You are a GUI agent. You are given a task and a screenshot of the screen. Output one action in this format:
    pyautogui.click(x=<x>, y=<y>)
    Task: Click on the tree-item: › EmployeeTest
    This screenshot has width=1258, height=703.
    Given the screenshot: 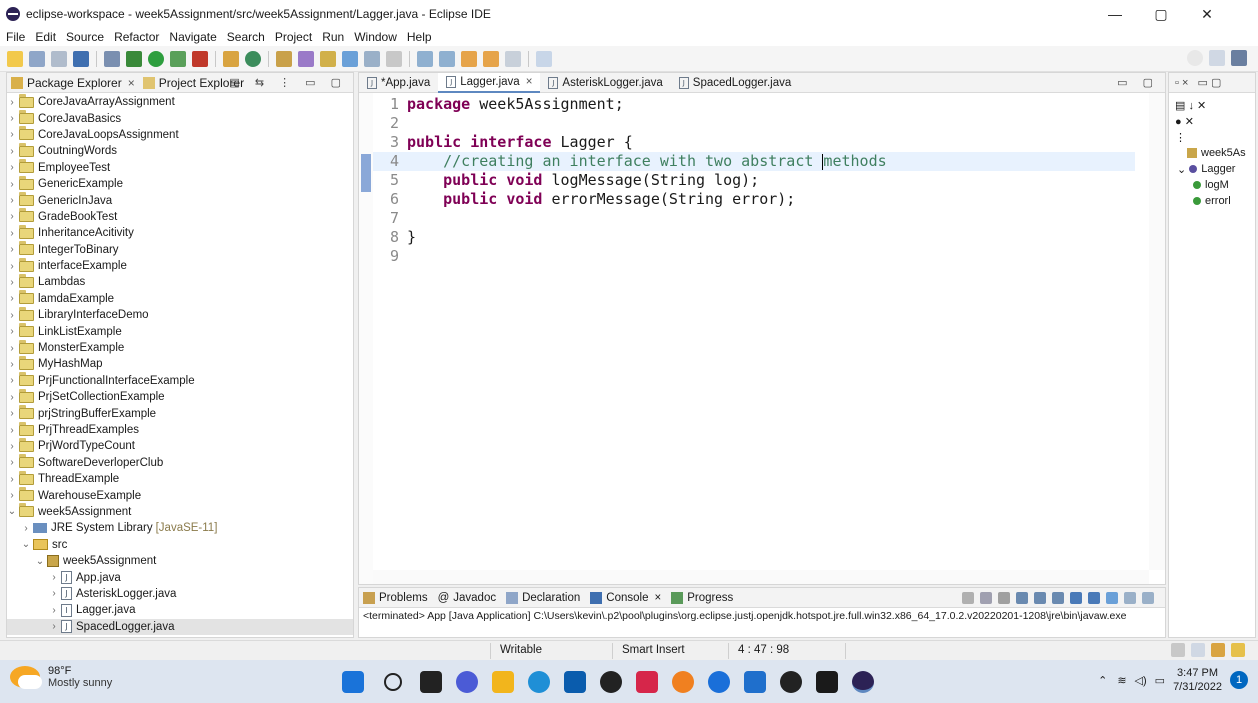 What is the action you would take?
    pyautogui.click(x=180, y=167)
    